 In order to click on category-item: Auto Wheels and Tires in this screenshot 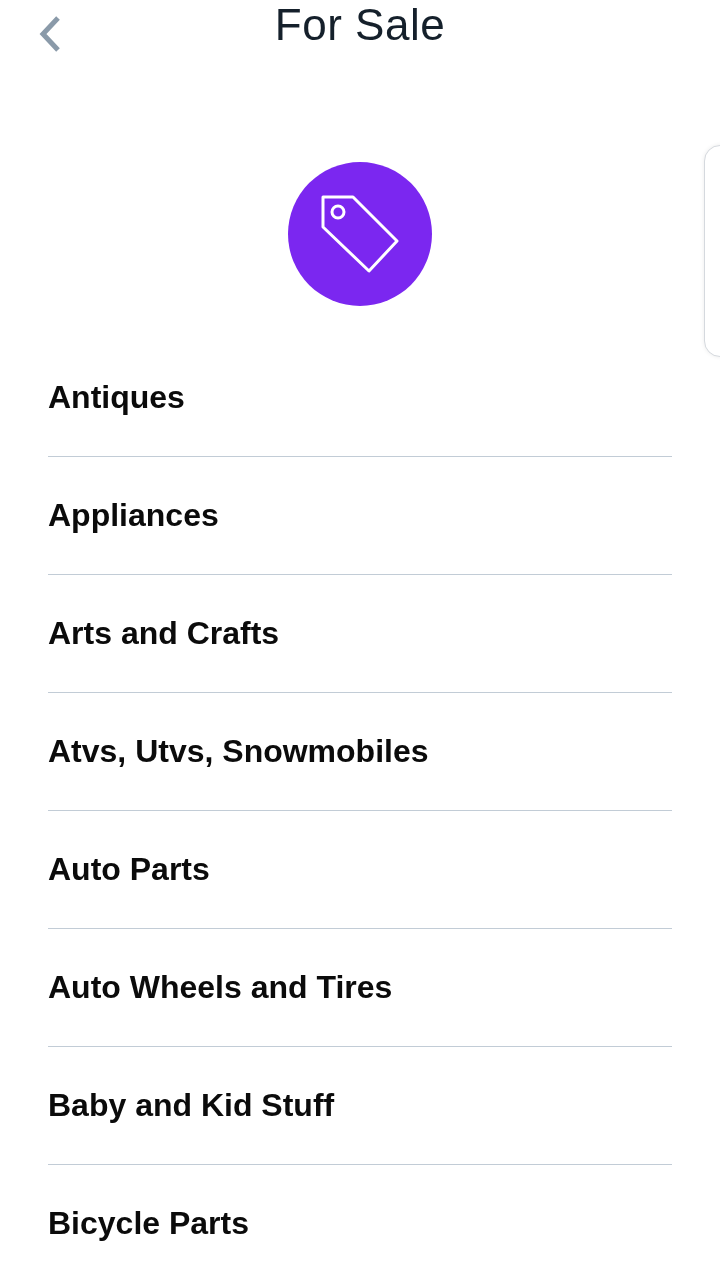, I will do `click(220, 987)`.